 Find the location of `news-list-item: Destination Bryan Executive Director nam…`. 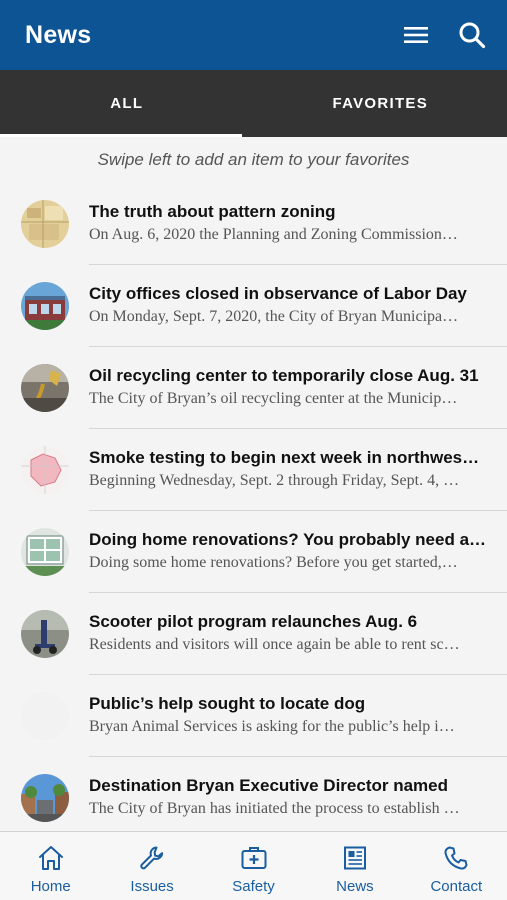

news-list-item: Destination Bryan Executive Director nam… is located at coordinates (253, 798).